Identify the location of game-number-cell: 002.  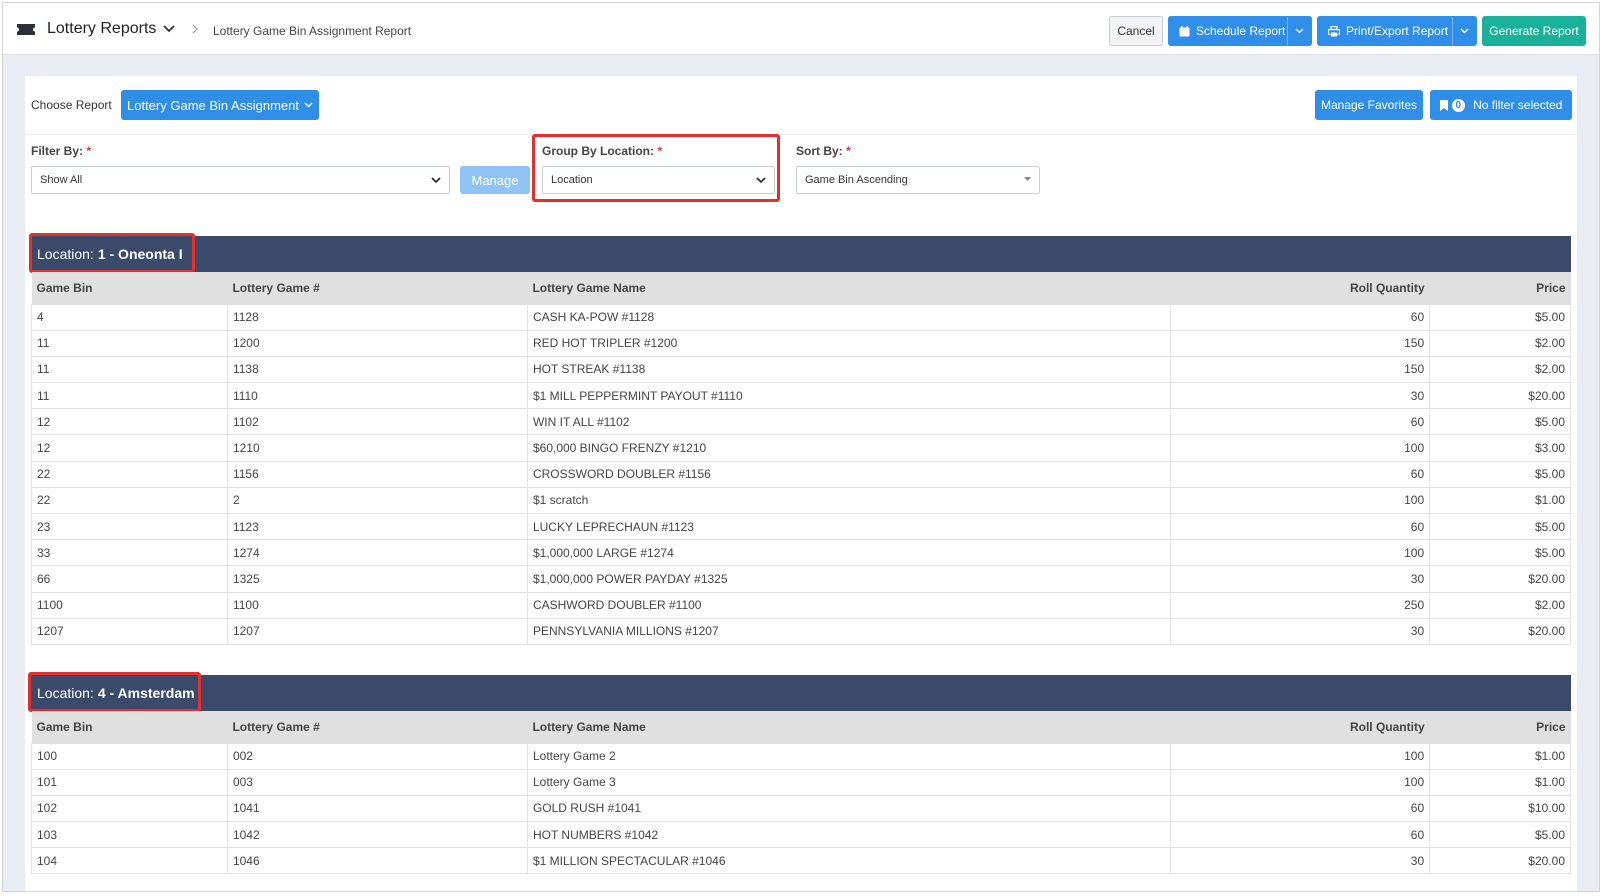
(377, 756).